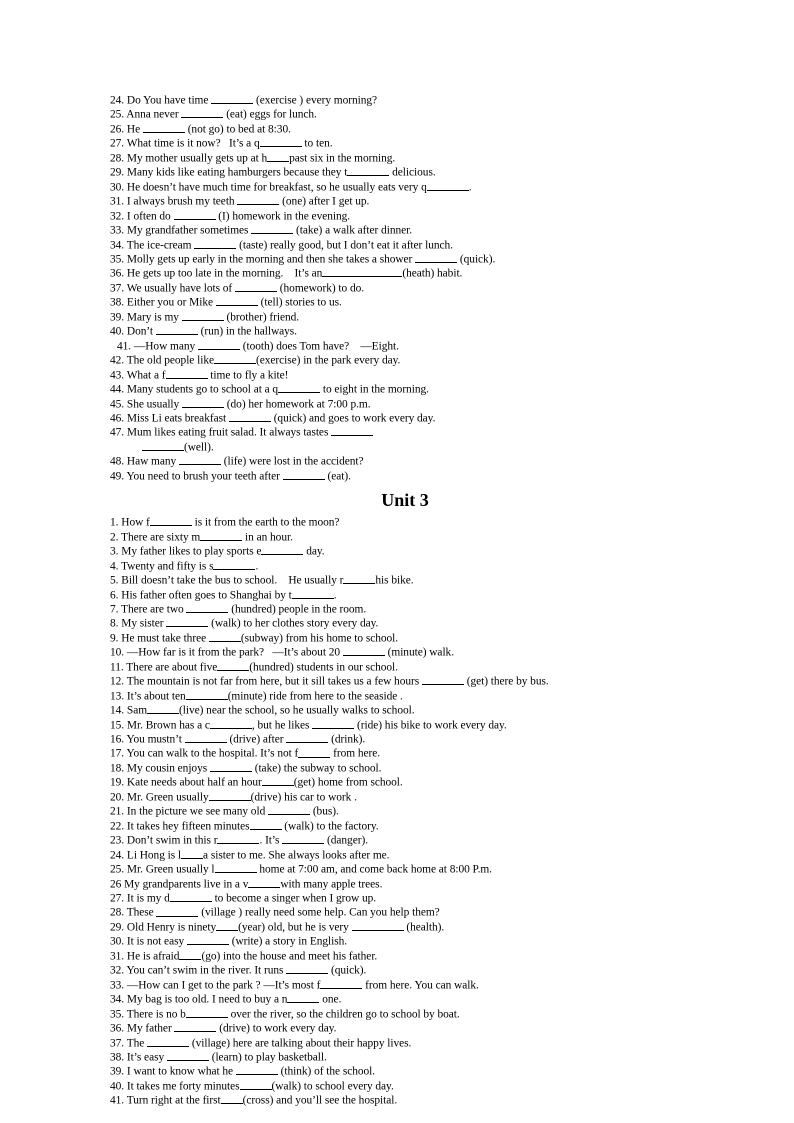 The height and width of the screenshot is (1123, 794). What do you see at coordinates (342, 158) in the screenshot?
I see `question-text-after: past six in the morning.` at bounding box center [342, 158].